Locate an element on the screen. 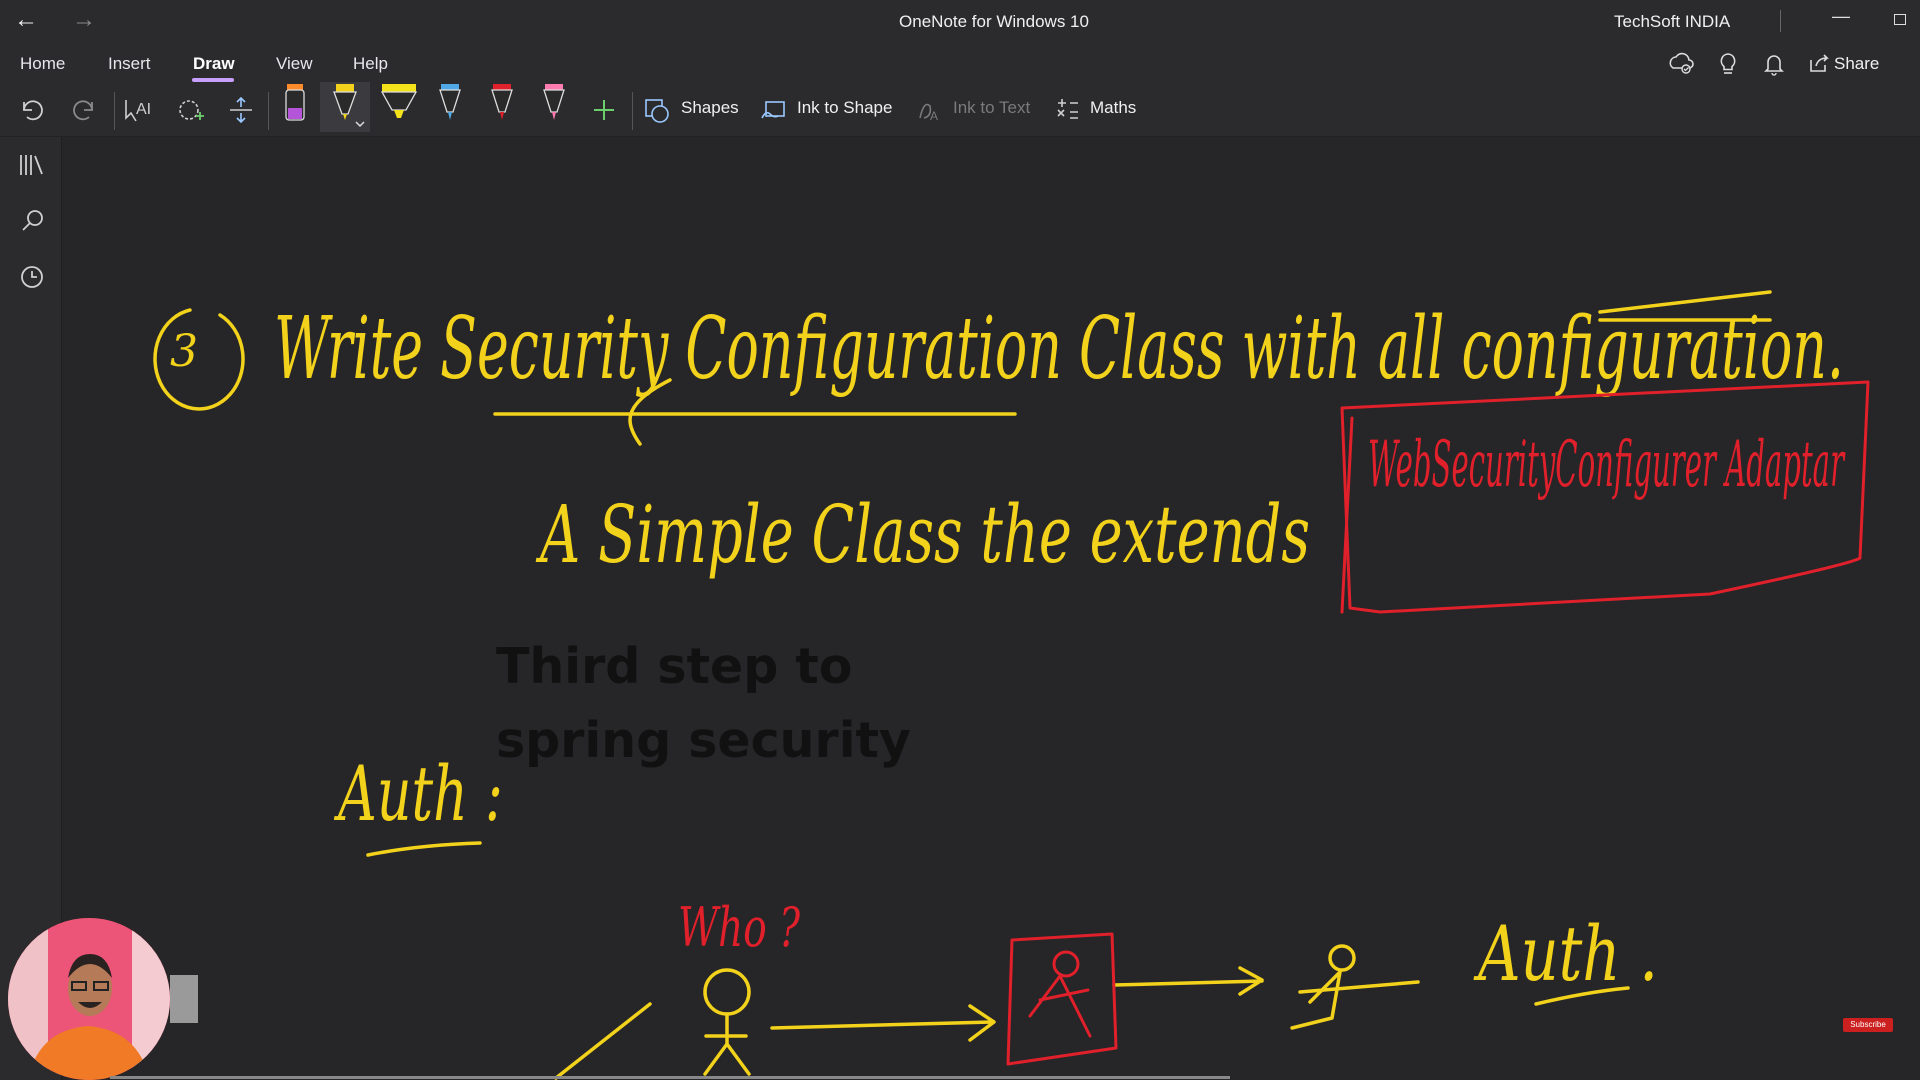  subscribe-badge: Subscribe is located at coordinates (1868, 1025).